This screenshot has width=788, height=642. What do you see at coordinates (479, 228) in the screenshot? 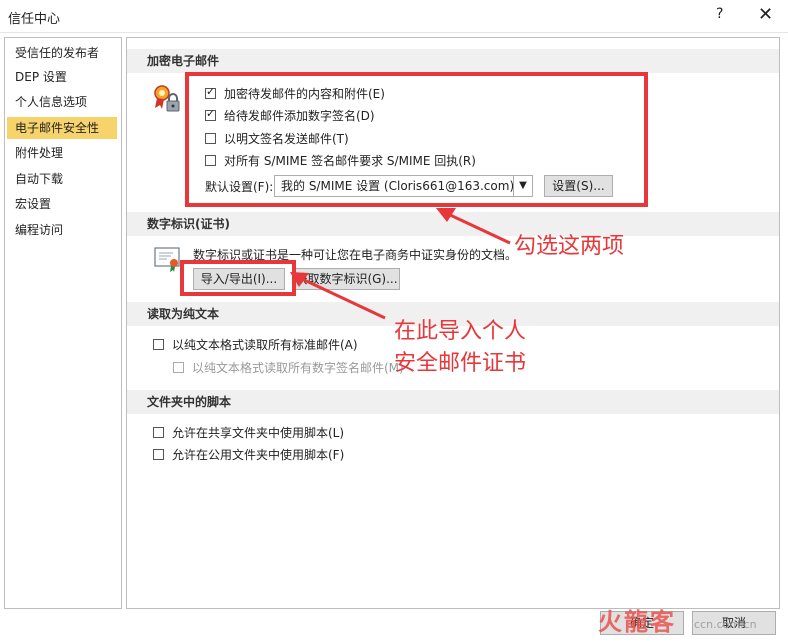
I see `arrow-to-encryption-box` at bounding box center [479, 228].